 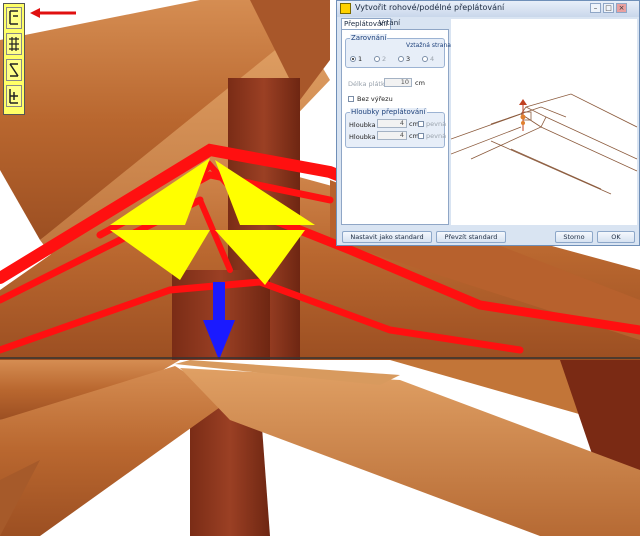 I want to click on delka-unit: cm, so click(x=420, y=83).